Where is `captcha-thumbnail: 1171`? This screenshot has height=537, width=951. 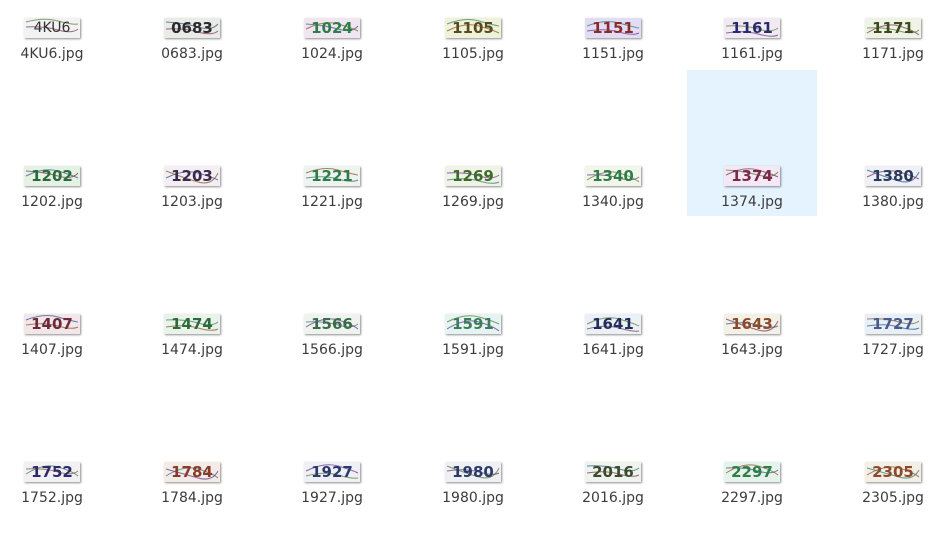
captcha-thumbnail: 1171 is located at coordinates (893, 28).